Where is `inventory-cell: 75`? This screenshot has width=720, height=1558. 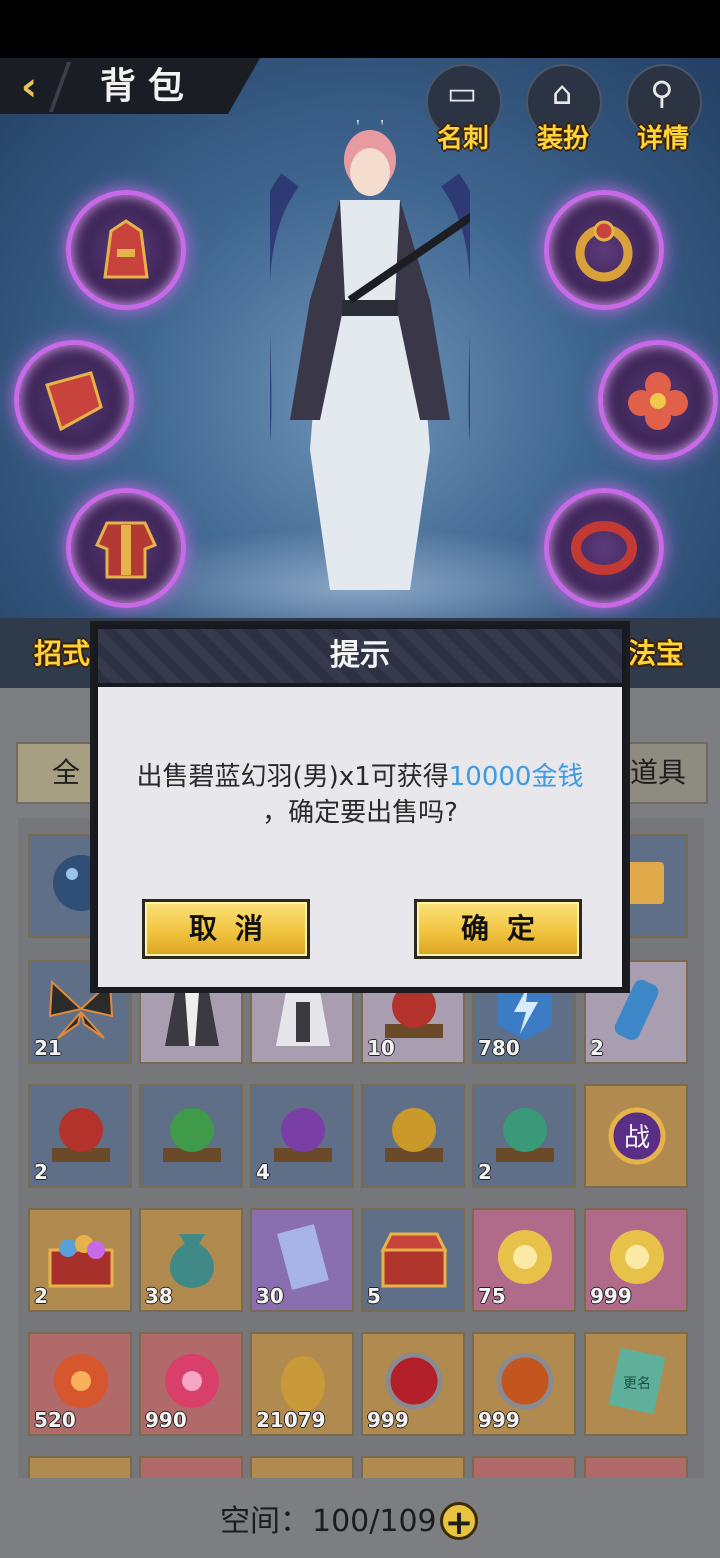 inventory-cell: 75 is located at coordinates (524, 1260).